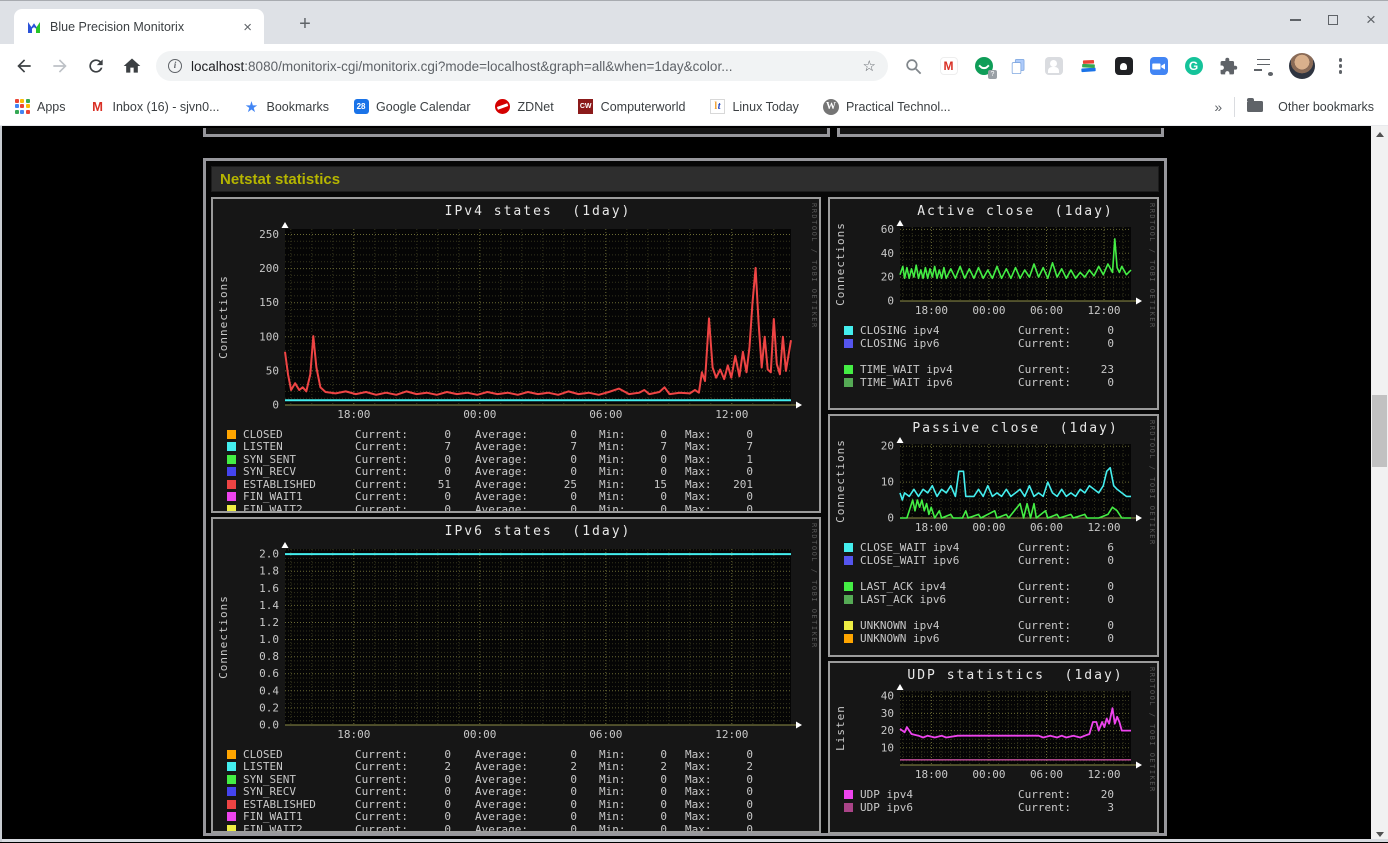 Image resolution: width=1388 pixels, height=843 pixels. I want to click on books-icon, so click(1088, 66).